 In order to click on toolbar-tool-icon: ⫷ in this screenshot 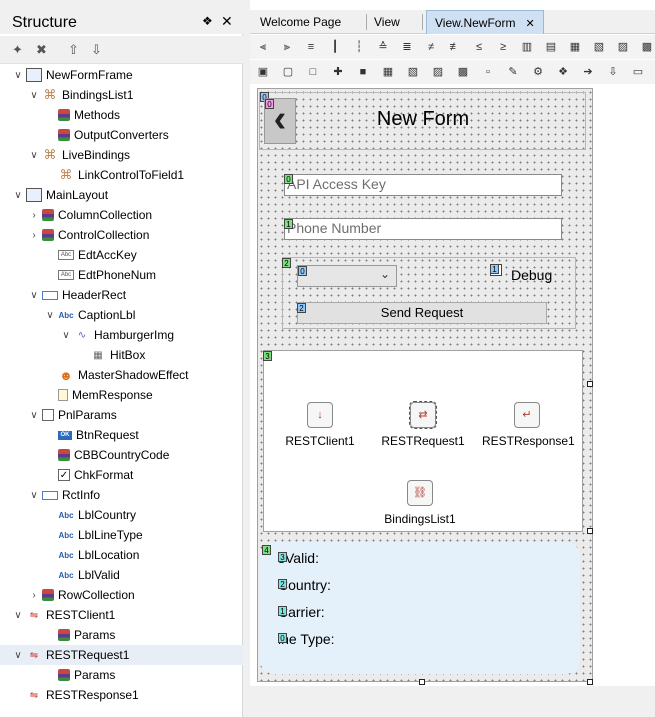, I will do `click(263, 47)`.